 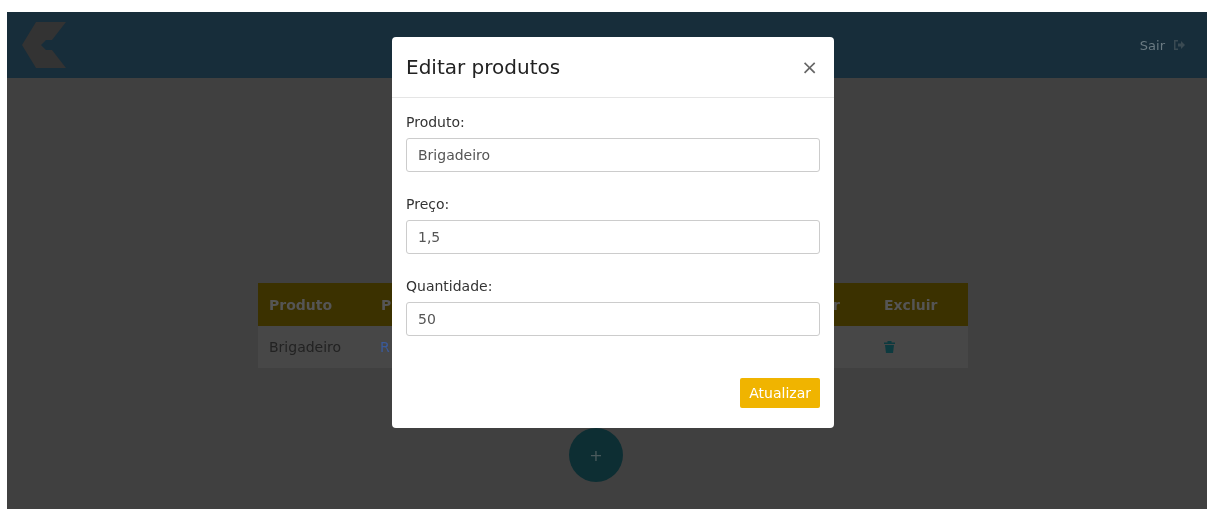 What do you see at coordinates (809, 67) in the screenshot?
I see `close-button: ×` at bounding box center [809, 67].